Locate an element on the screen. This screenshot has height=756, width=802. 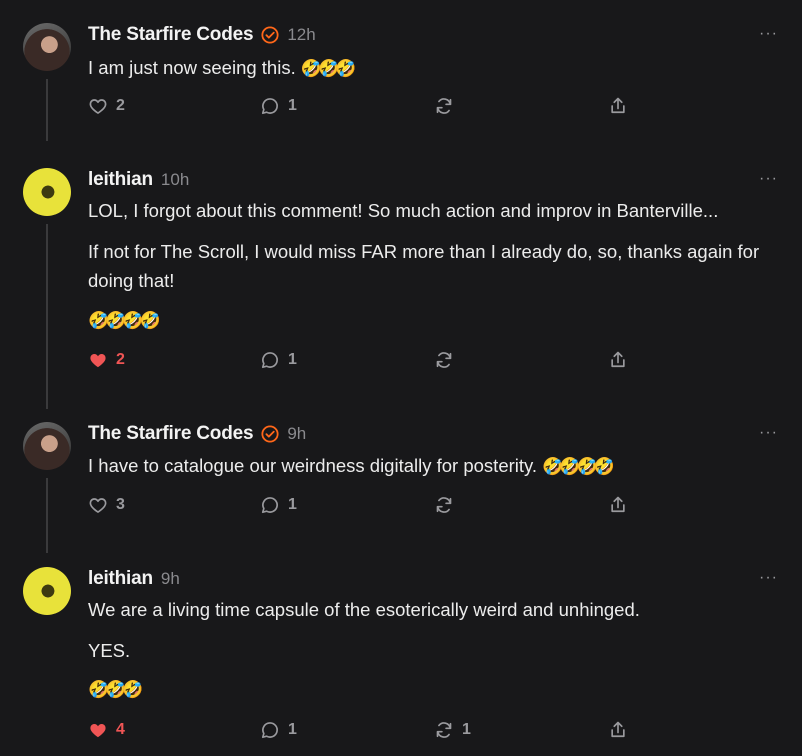
comment-header: The Starfire Codes 12h is located at coordinates (202, 35).